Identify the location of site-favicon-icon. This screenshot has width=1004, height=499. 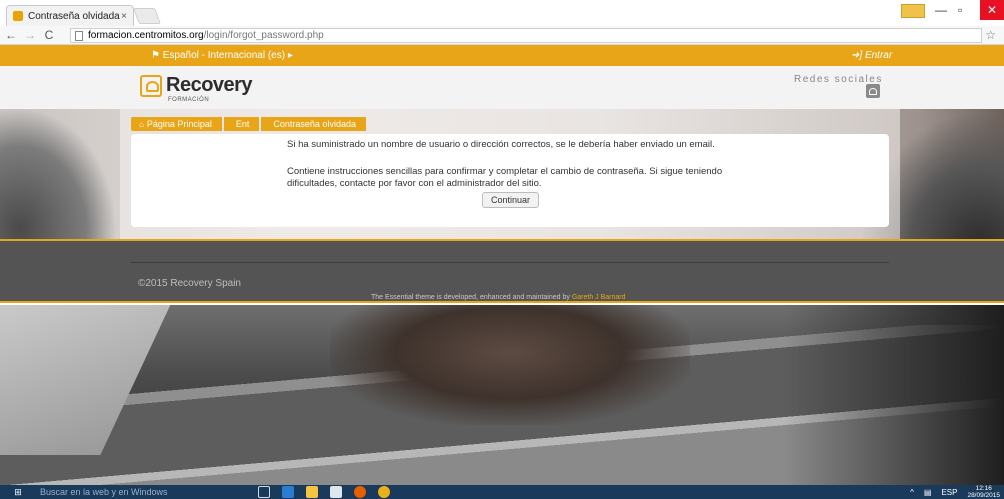
(18, 16).